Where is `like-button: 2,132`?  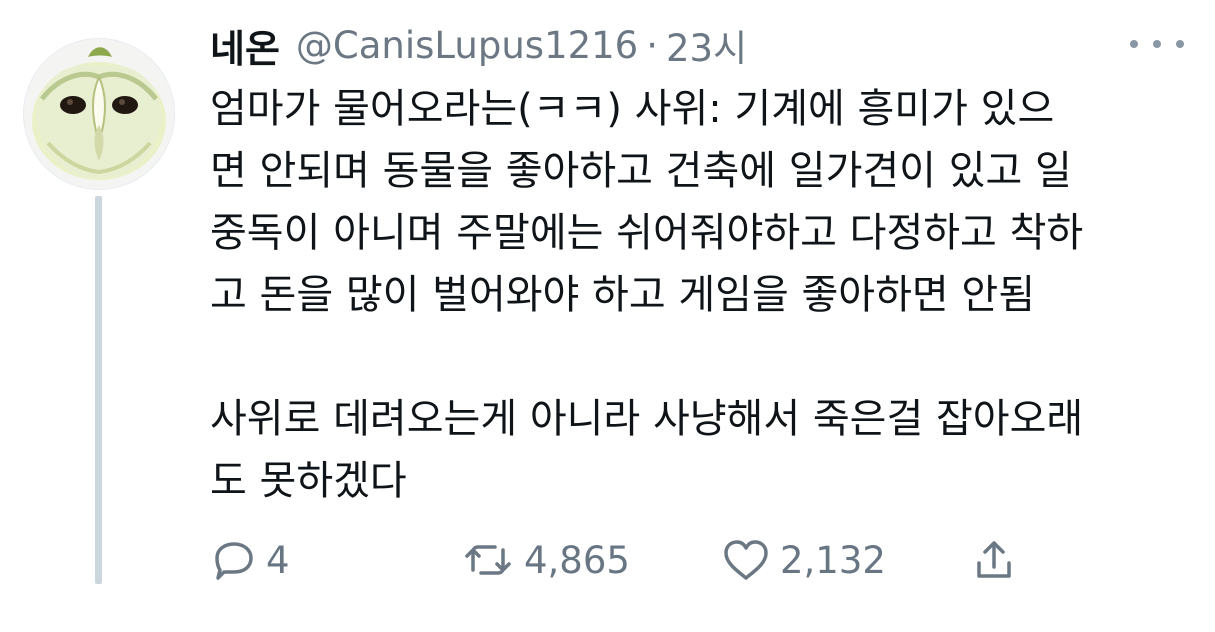
like-button: 2,132 is located at coordinates (803, 560).